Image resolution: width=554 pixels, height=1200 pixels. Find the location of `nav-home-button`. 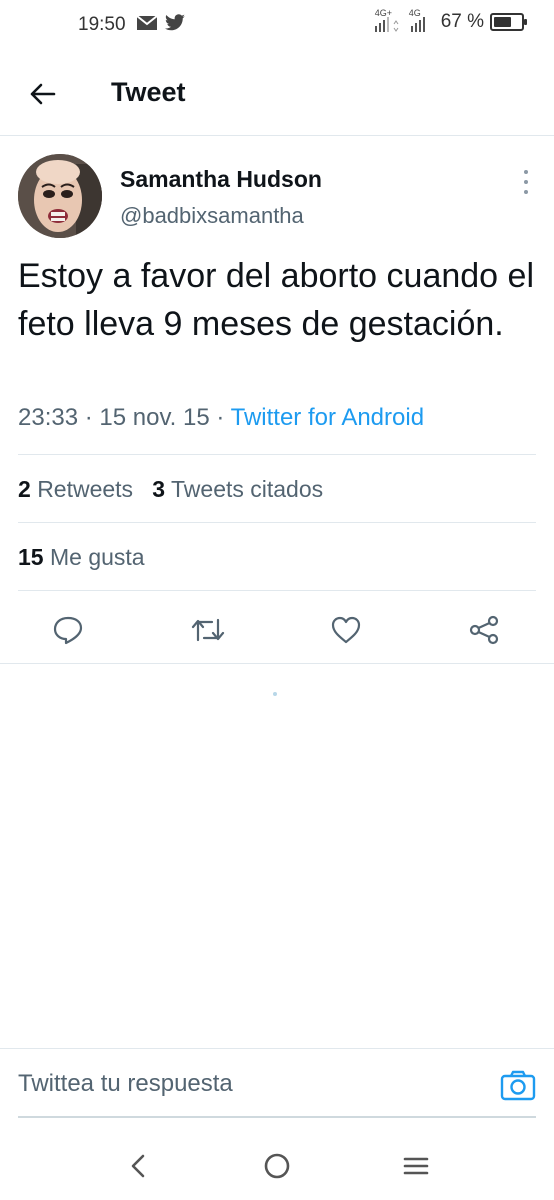

nav-home-button is located at coordinates (277, 1166).